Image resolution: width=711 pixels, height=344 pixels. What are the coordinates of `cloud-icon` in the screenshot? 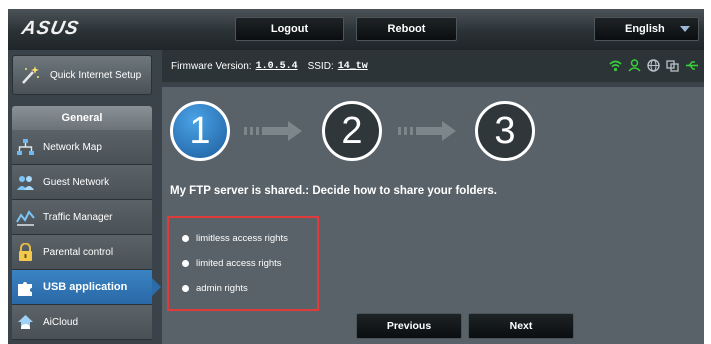 It's located at (25, 321).